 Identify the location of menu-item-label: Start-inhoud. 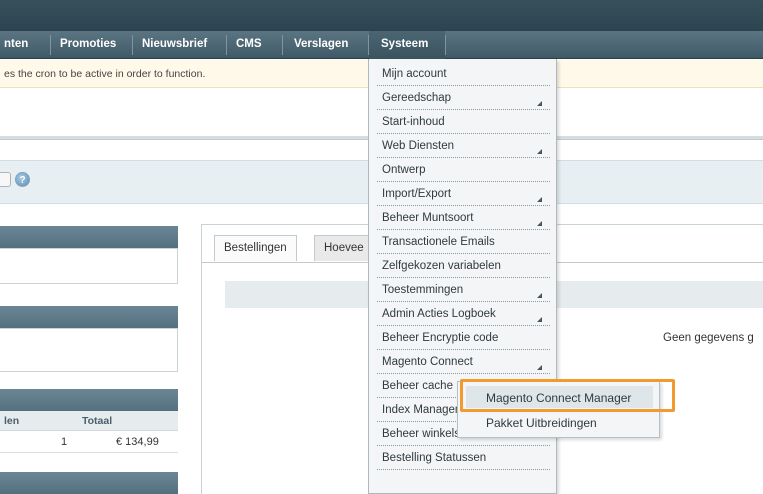
(413, 122).